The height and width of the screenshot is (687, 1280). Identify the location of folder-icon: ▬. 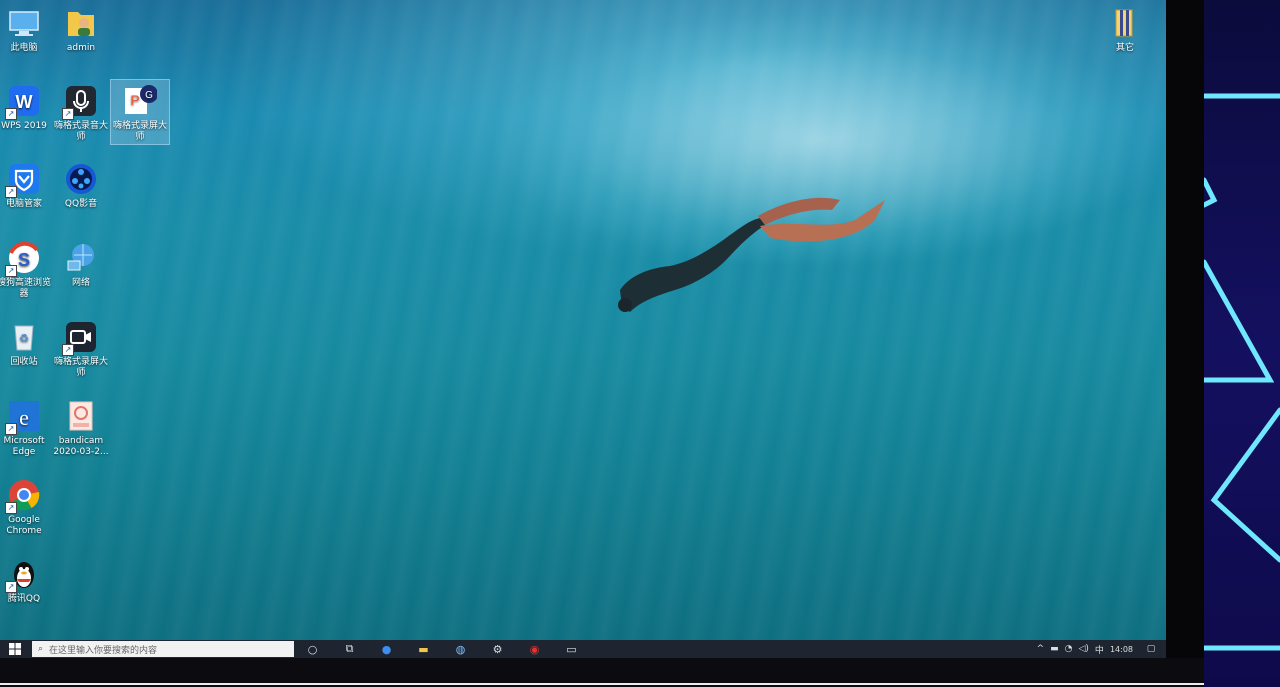
(423, 649).